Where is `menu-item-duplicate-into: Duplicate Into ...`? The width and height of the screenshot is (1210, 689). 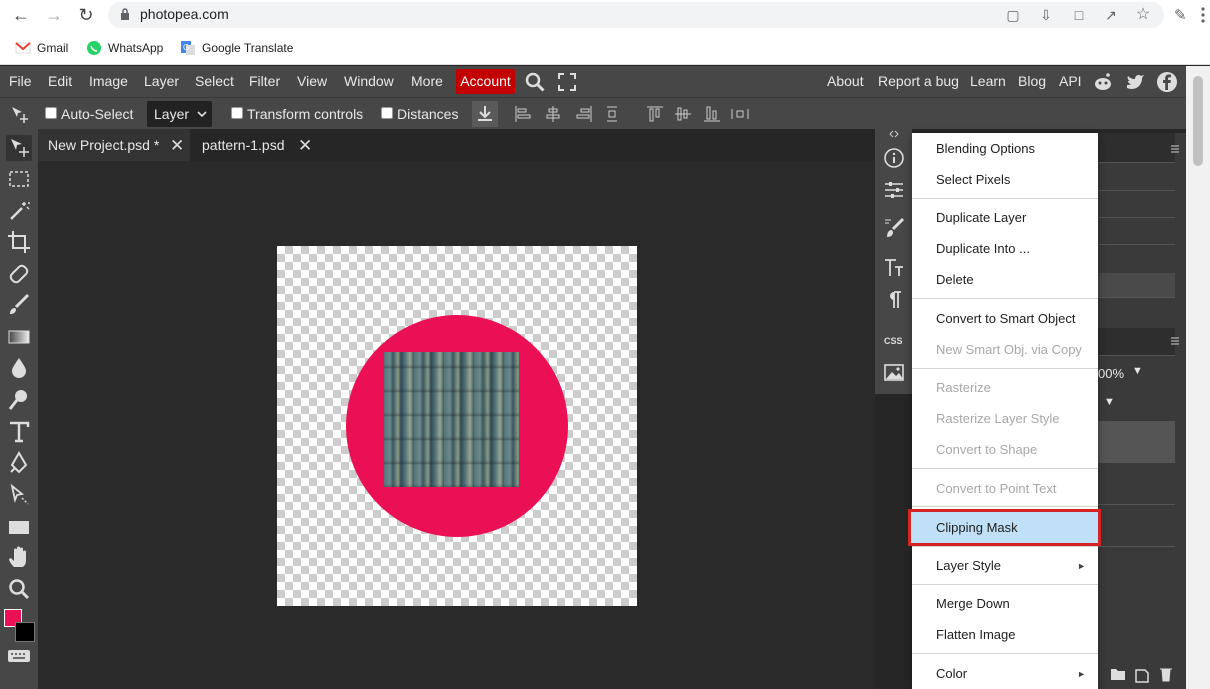 menu-item-duplicate-into: Duplicate Into ... is located at coordinates (1005, 249).